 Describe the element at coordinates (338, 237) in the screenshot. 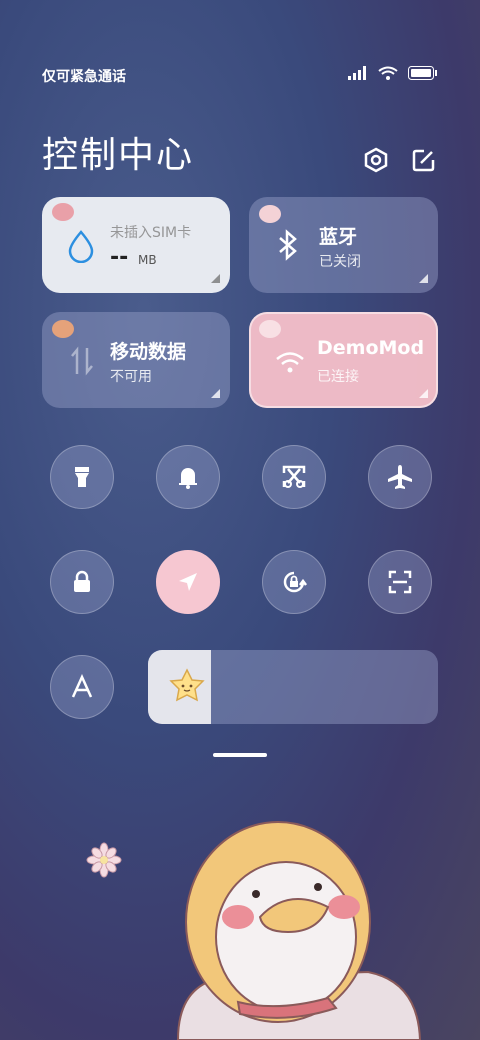

I see `bluetooth-title: 蓝牙` at that location.